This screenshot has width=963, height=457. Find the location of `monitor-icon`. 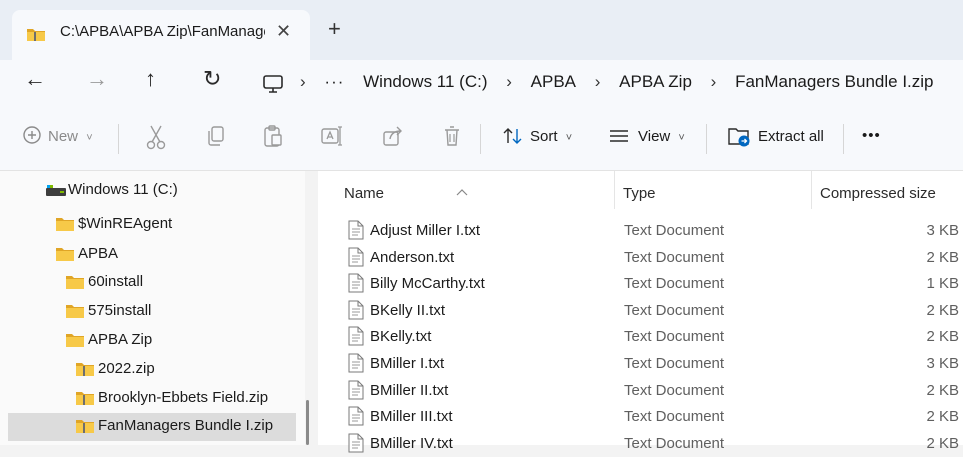

monitor-icon is located at coordinates (273, 86).